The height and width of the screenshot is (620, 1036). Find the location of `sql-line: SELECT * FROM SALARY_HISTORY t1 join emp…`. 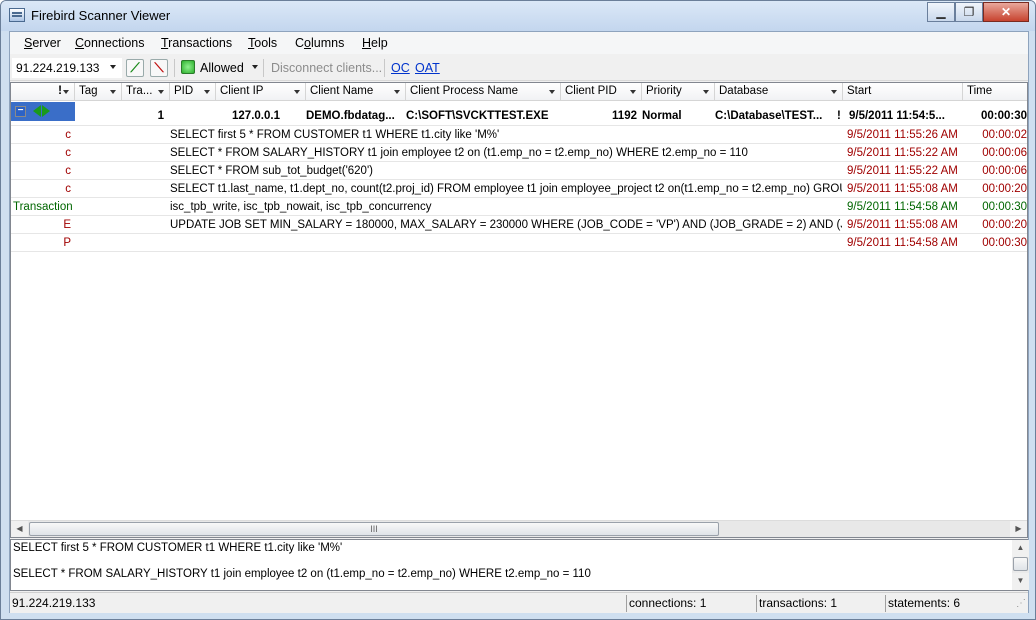

sql-line: SELECT * FROM SALARY_HISTORY t1 join emp… is located at coordinates (302, 574).